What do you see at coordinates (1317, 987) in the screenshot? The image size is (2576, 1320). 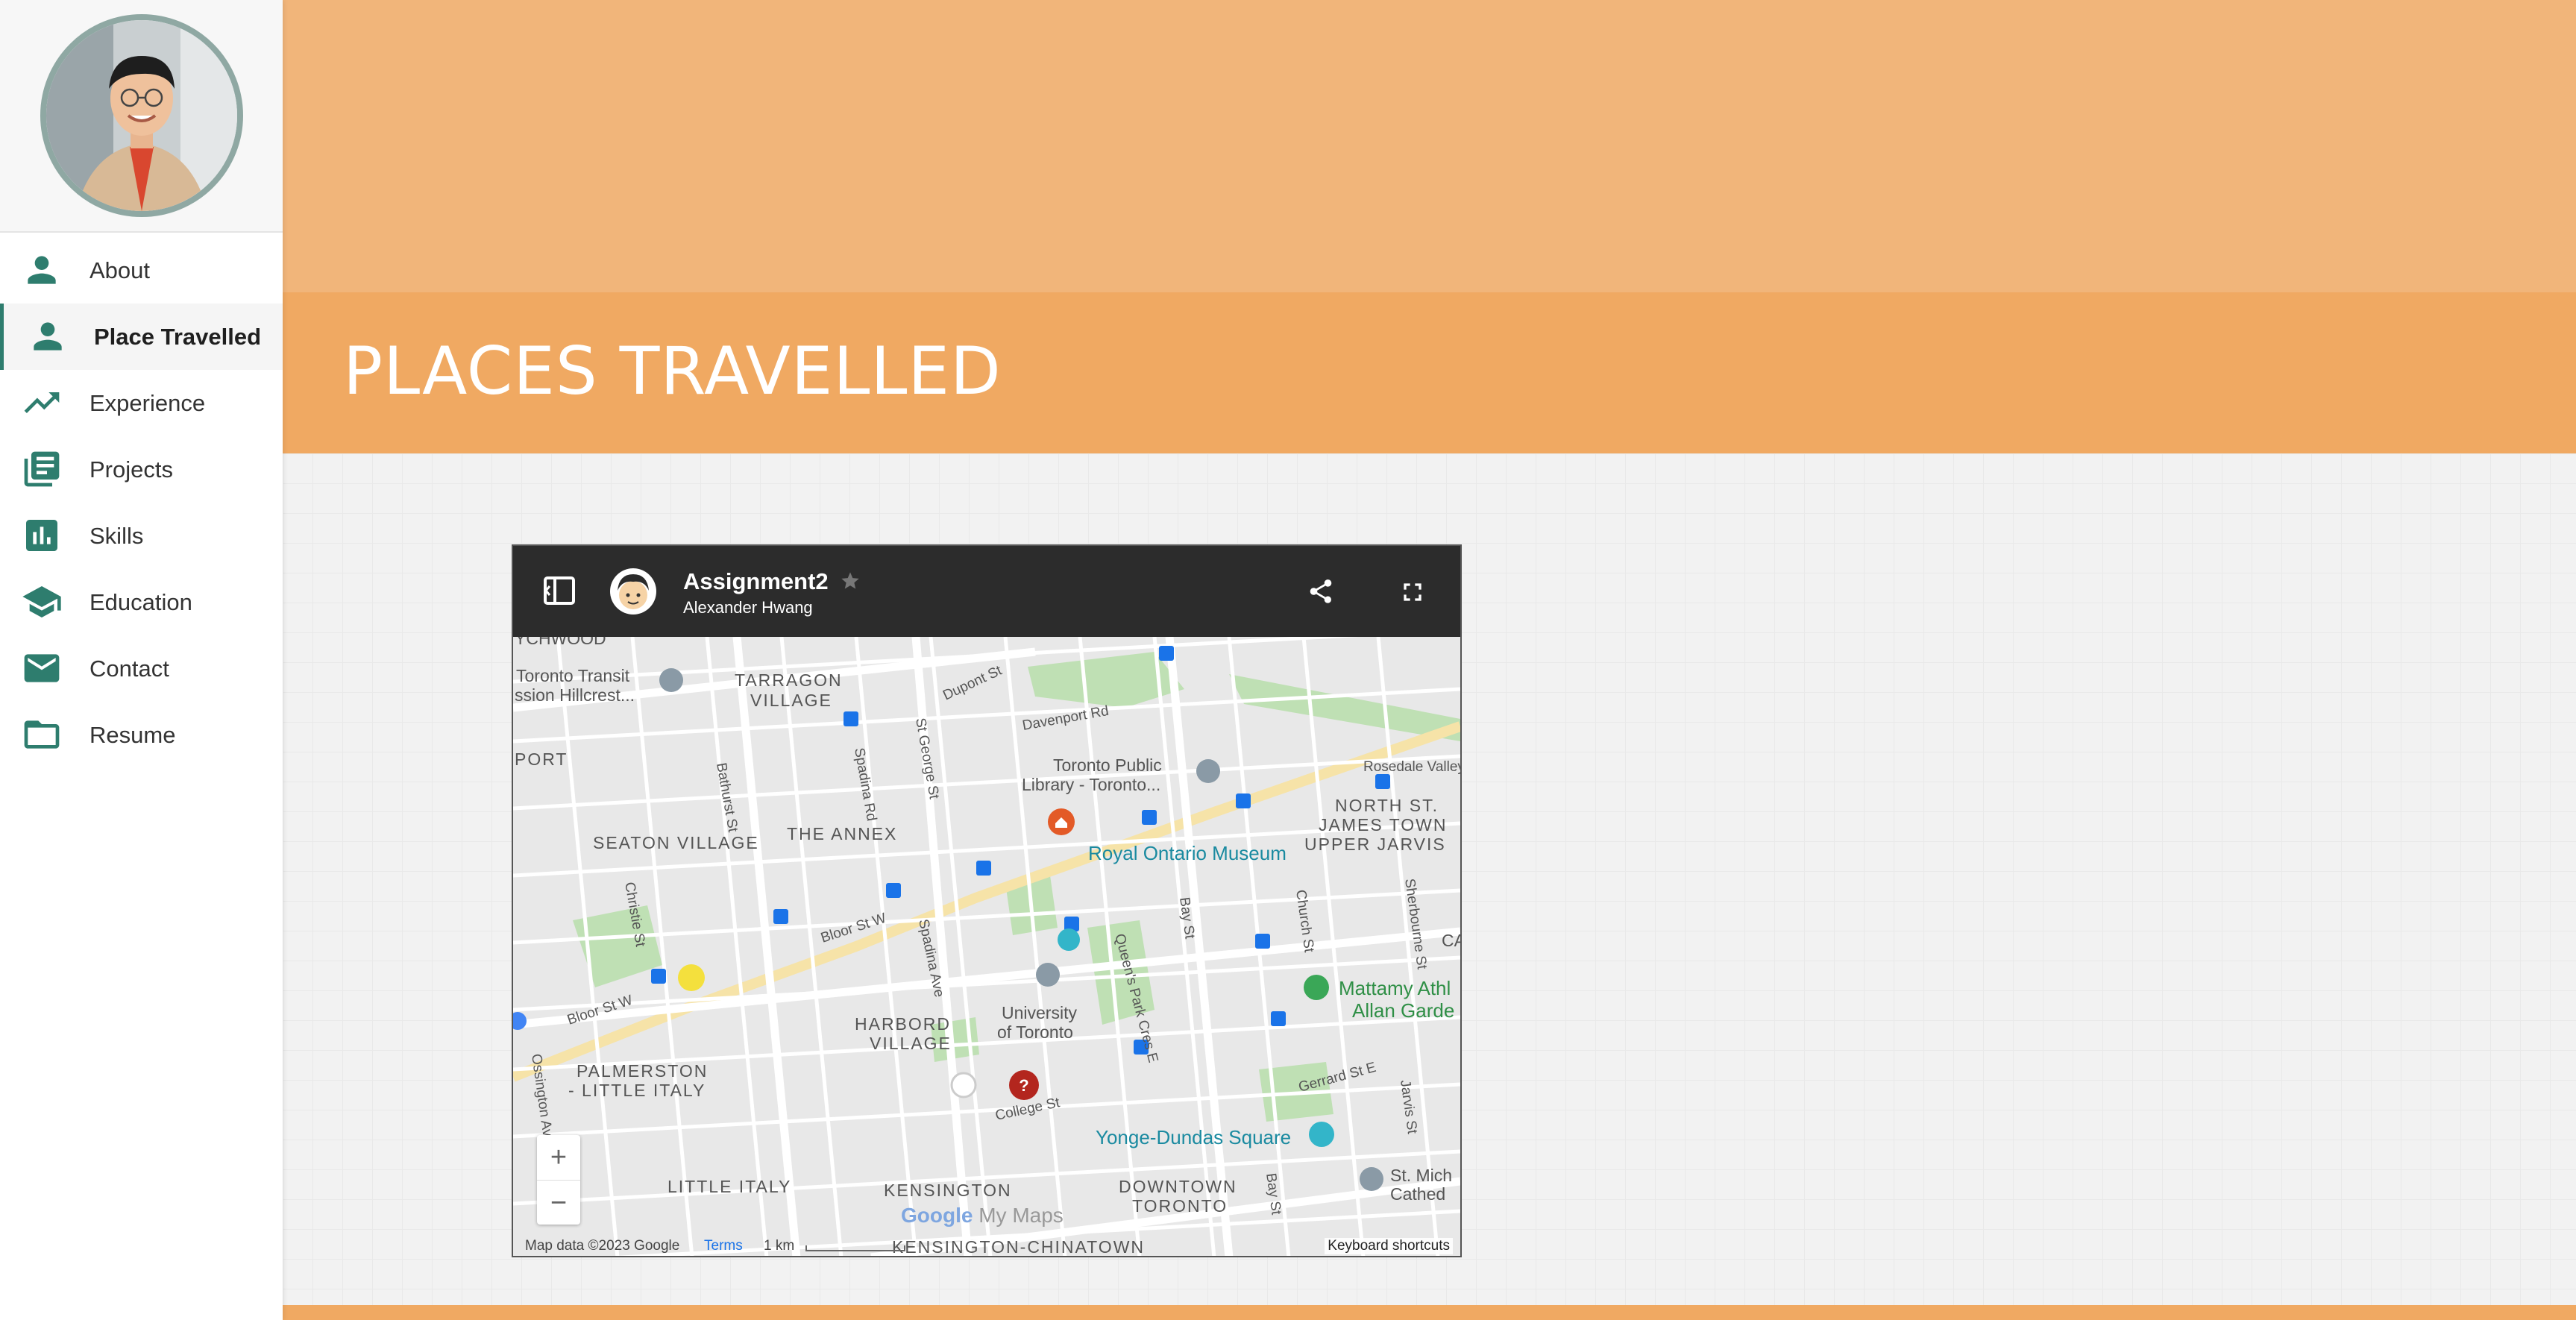 I see `green-pin-icon` at bounding box center [1317, 987].